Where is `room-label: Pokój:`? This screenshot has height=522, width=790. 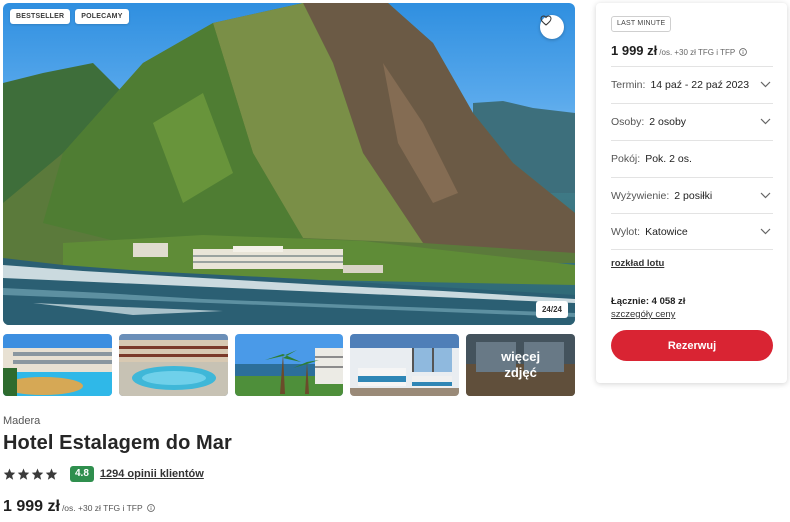
room-label: Pokój: is located at coordinates (626, 159).